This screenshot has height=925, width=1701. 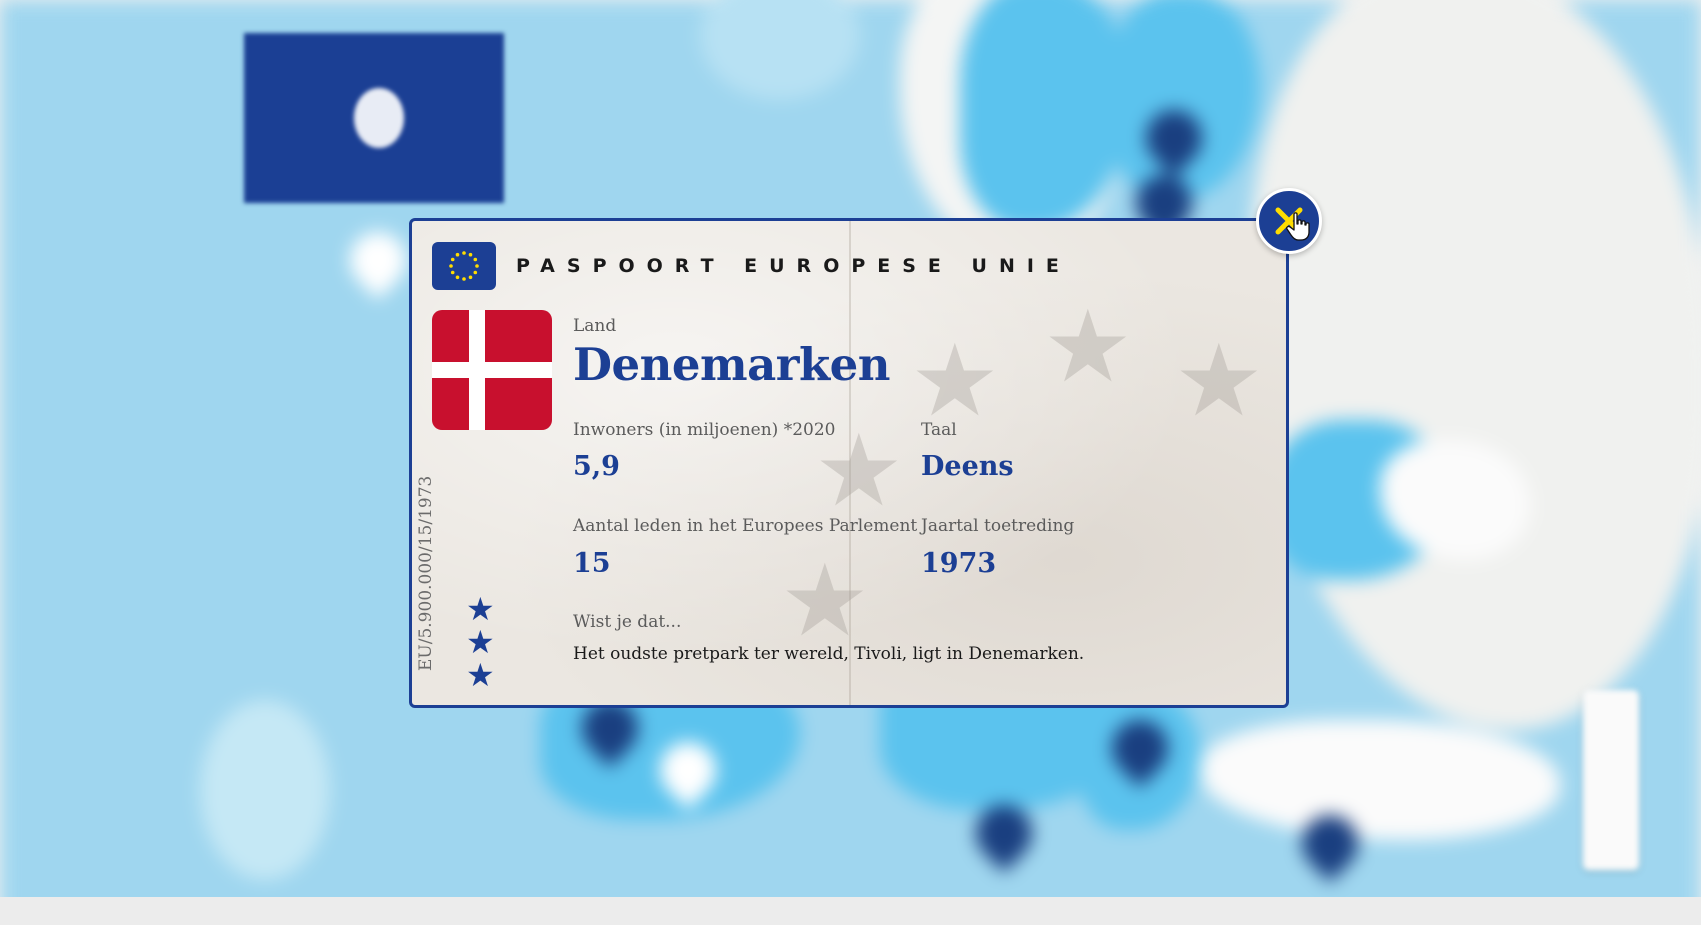 I want to click on passport-title: PASPOORT EUROPESE UNIE, so click(x=793, y=266).